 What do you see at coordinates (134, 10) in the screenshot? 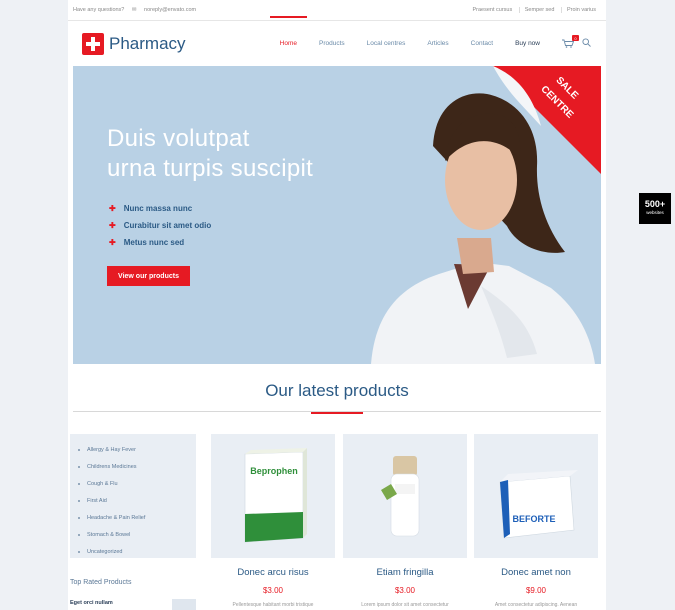
I see `envelope-icon: ✉` at bounding box center [134, 10].